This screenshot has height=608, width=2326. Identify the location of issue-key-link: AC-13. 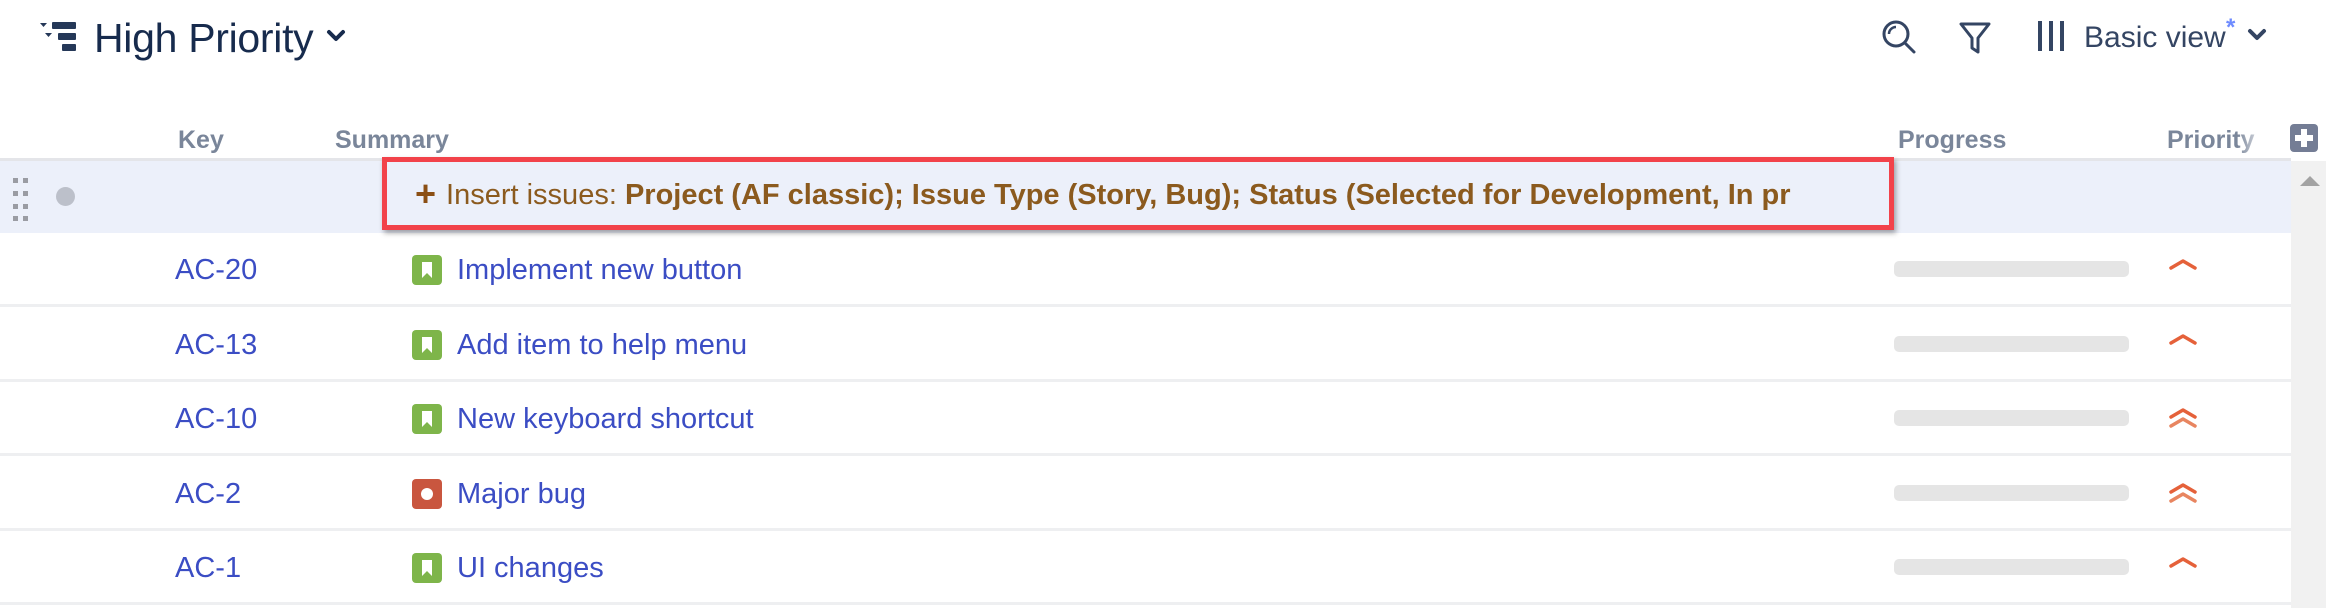
(216, 345).